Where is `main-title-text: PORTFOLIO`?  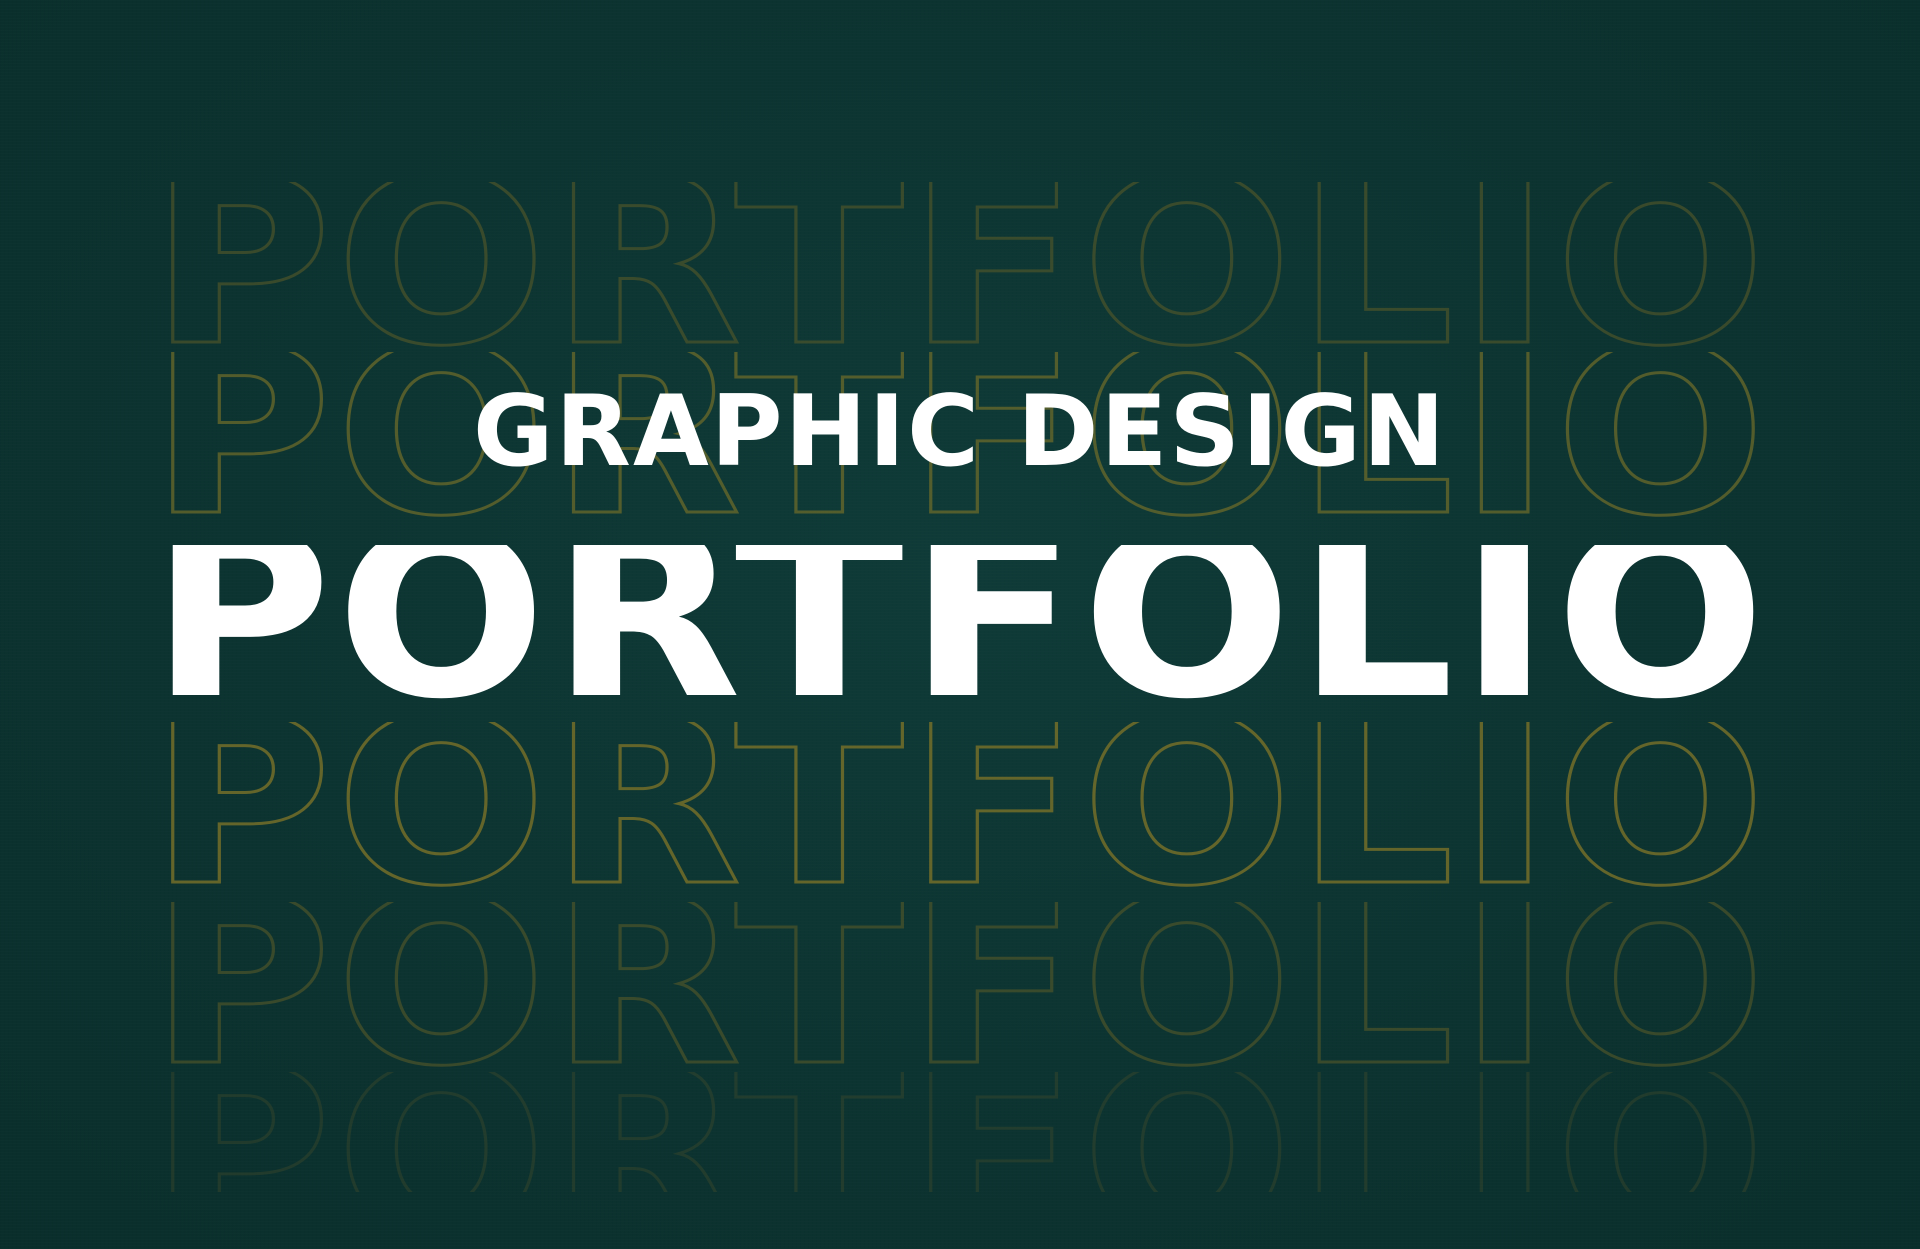 main-title-text: PORTFOLIO is located at coordinates (960, 625).